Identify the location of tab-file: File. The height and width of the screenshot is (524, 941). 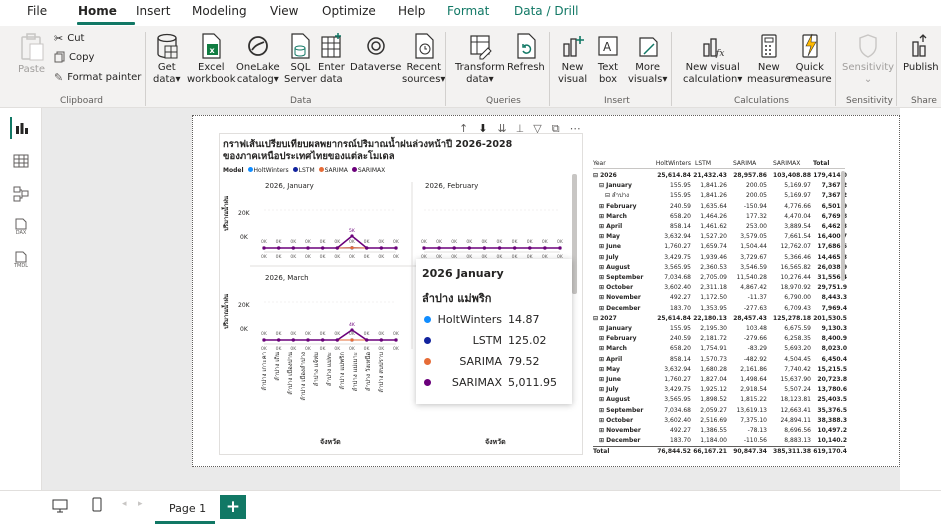
(37, 11).